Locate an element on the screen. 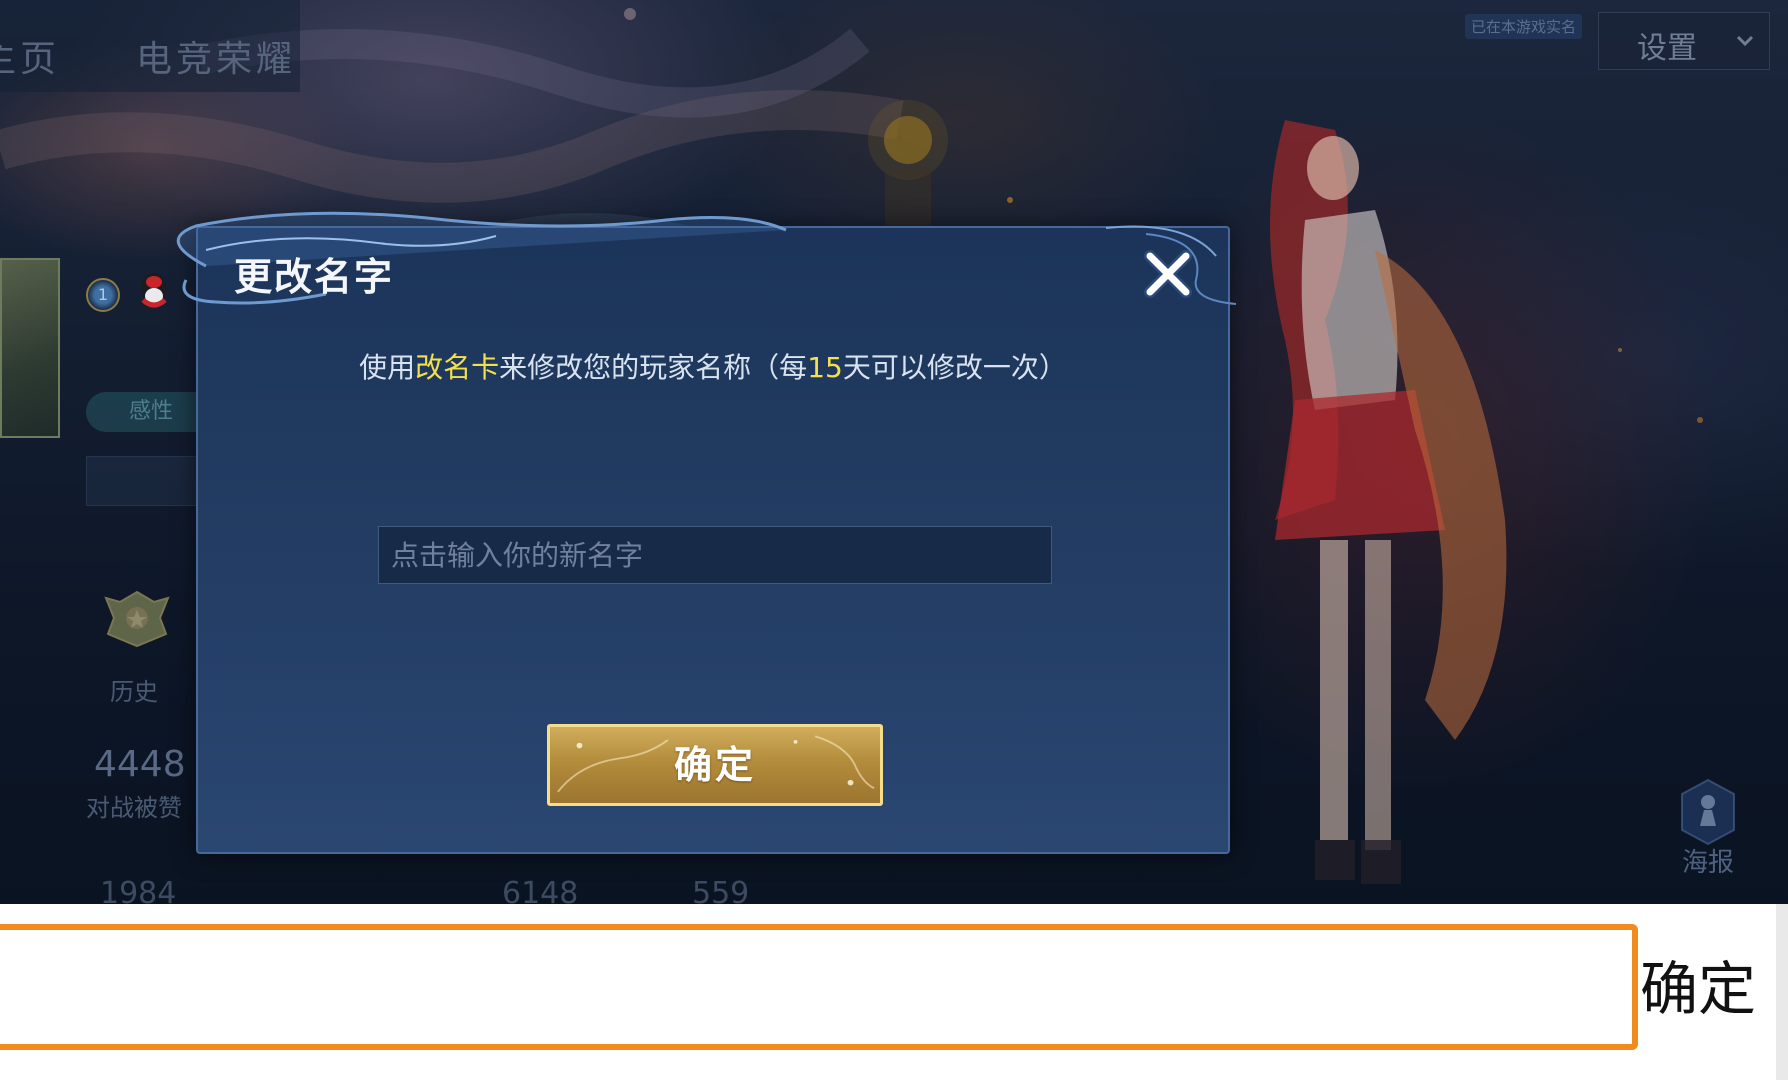 The height and width of the screenshot is (1080, 1788). history-label: 历史 is located at coordinates (134, 692).